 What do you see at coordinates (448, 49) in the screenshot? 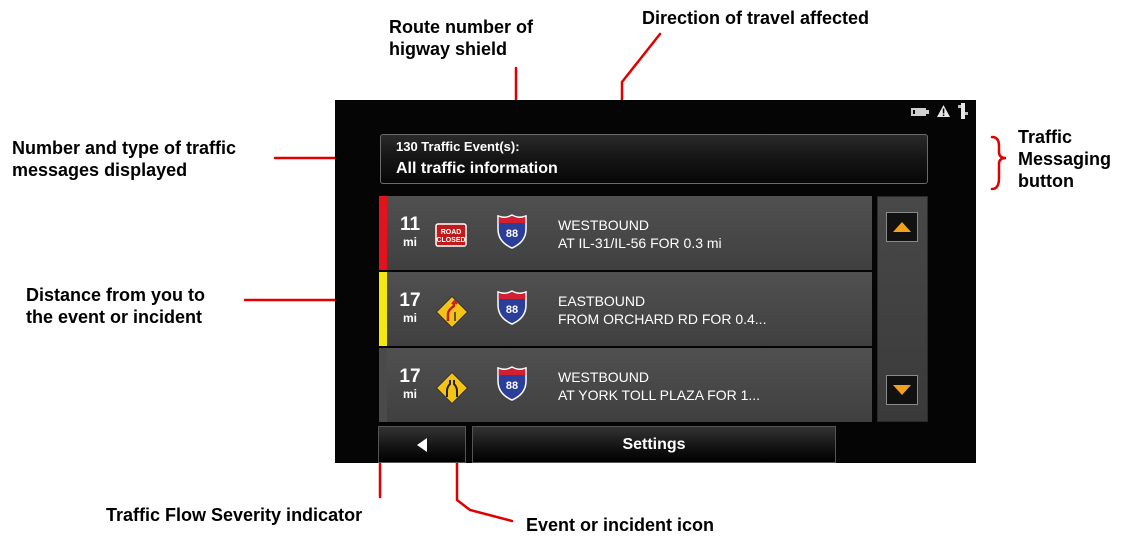
I see `route-number-callout-line2: higway shield` at bounding box center [448, 49].